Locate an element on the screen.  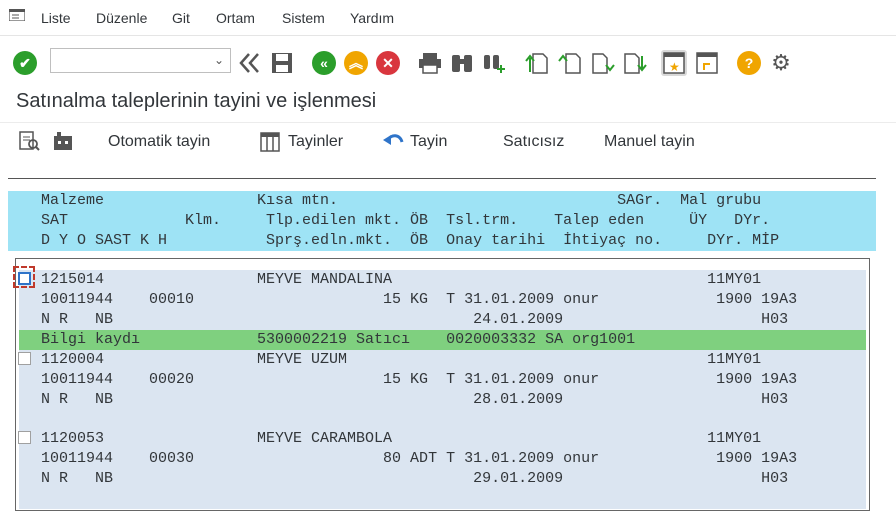
undo-arrow-icon is located at coordinates (393, 139).